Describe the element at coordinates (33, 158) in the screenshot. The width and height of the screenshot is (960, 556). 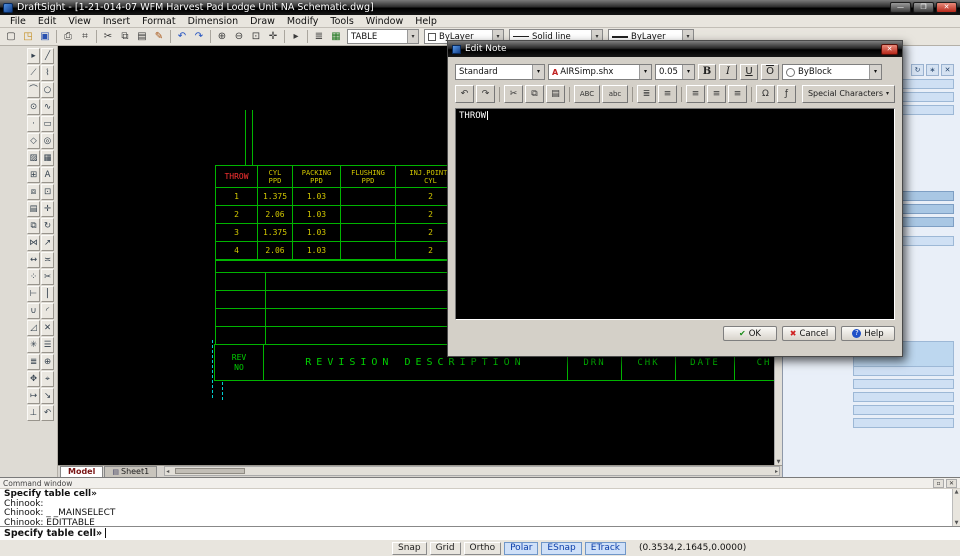
I see `hatch-icon: ▨` at that location.